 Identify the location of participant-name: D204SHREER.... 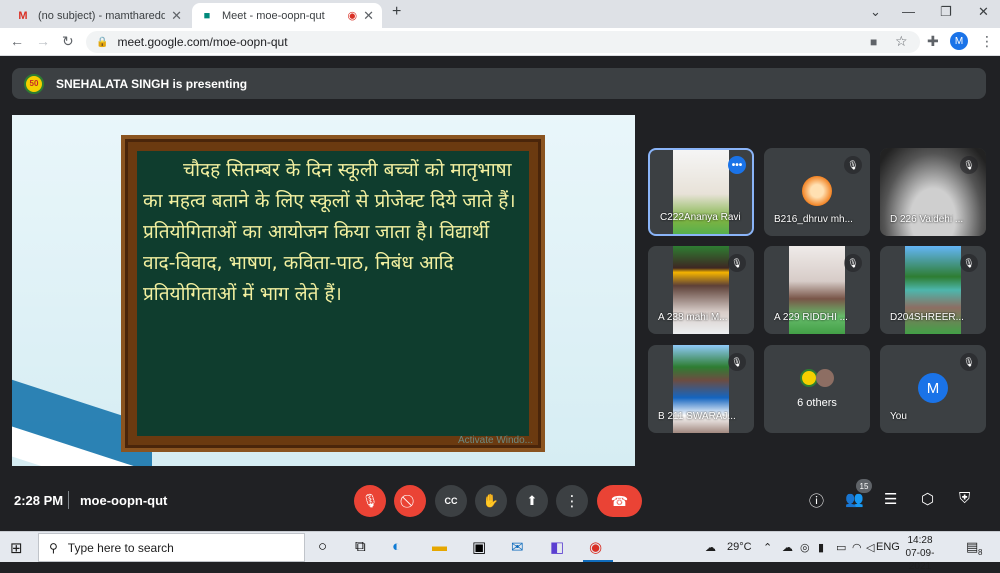
(927, 317).